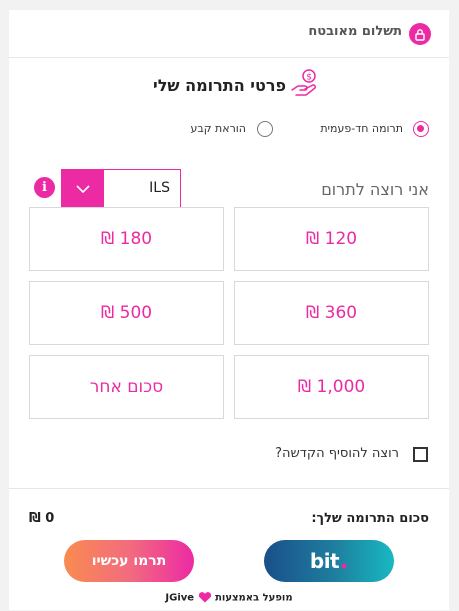  What do you see at coordinates (126, 313) in the screenshot?
I see `amount-option-500: 500 ₪` at bounding box center [126, 313].